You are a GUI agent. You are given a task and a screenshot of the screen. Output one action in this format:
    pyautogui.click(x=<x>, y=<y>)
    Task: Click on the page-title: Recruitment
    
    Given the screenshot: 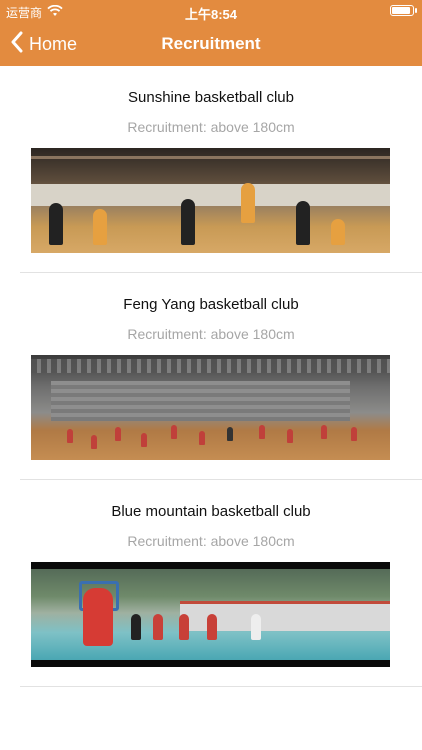 What is the action you would take?
    pyautogui.click(x=211, y=43)
    